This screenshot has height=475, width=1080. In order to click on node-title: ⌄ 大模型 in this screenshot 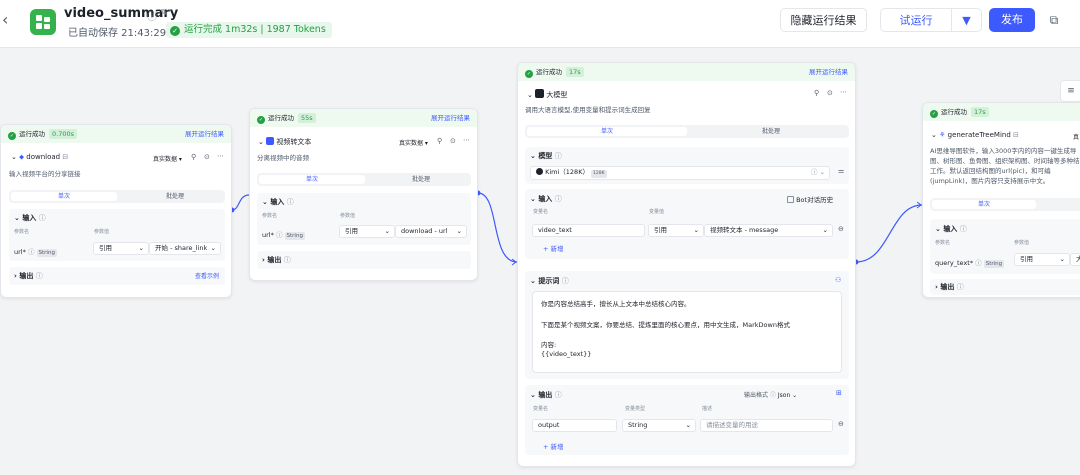, I will do `click(547, 94)`.